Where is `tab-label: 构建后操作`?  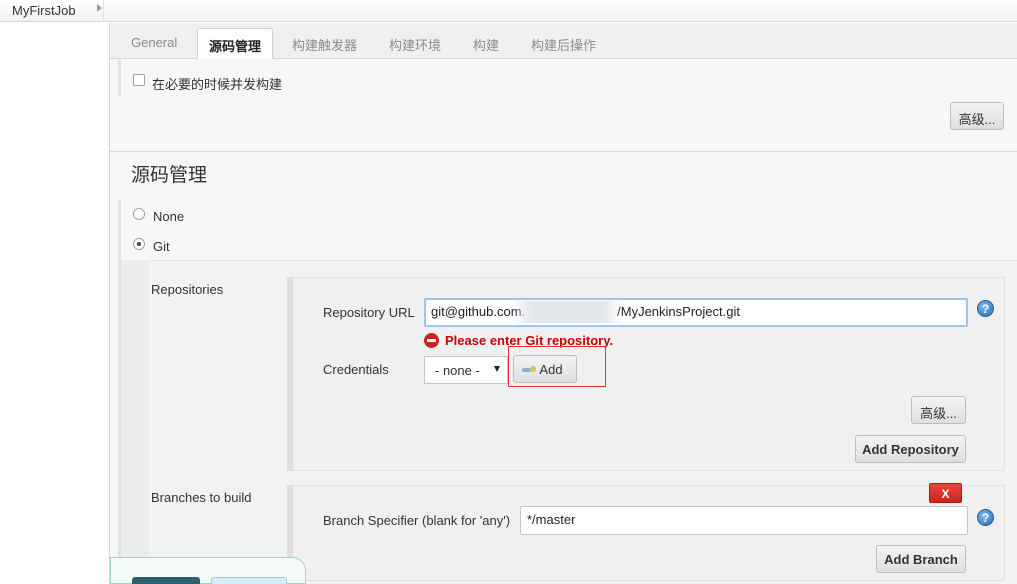 tab-label: 构建后操作 is located at coordinates (564, 45).